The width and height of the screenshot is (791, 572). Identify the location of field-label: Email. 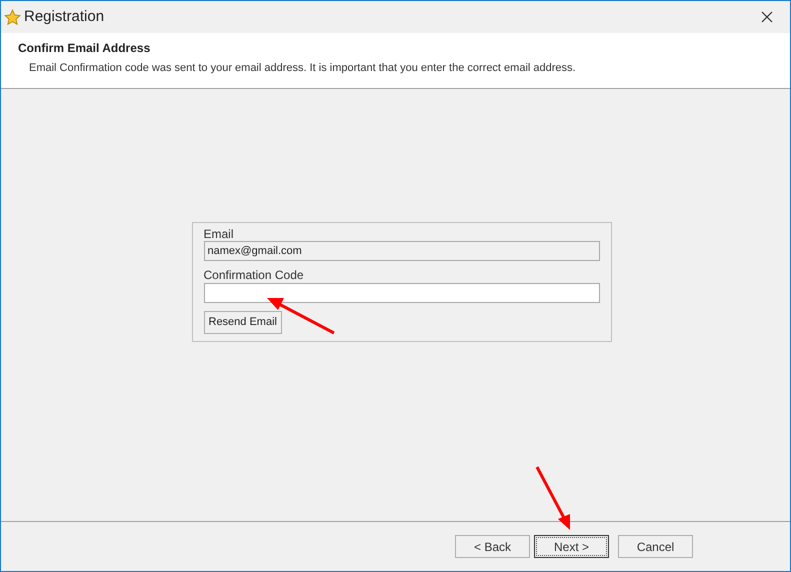
(219, 234).